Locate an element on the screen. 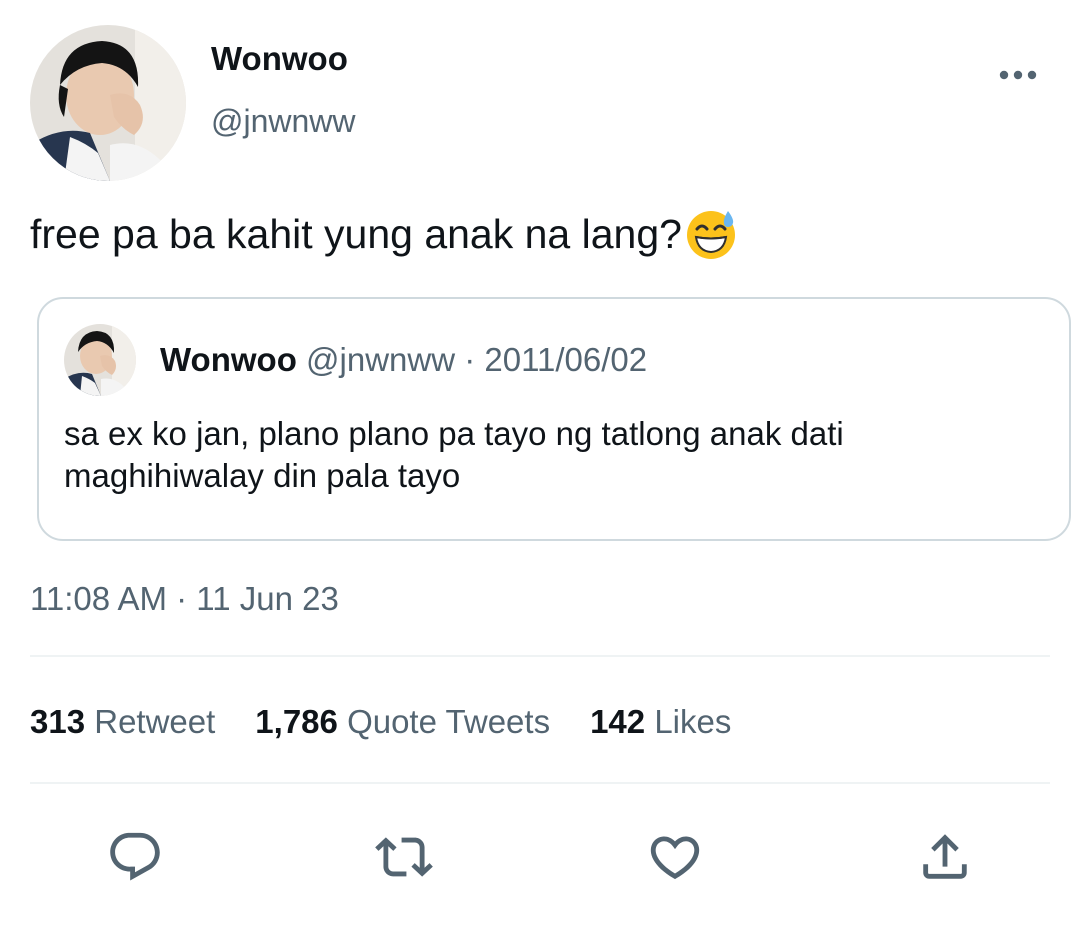 This screenshot has height=931, width=1077. share-button is located at coordinates (945, 857).